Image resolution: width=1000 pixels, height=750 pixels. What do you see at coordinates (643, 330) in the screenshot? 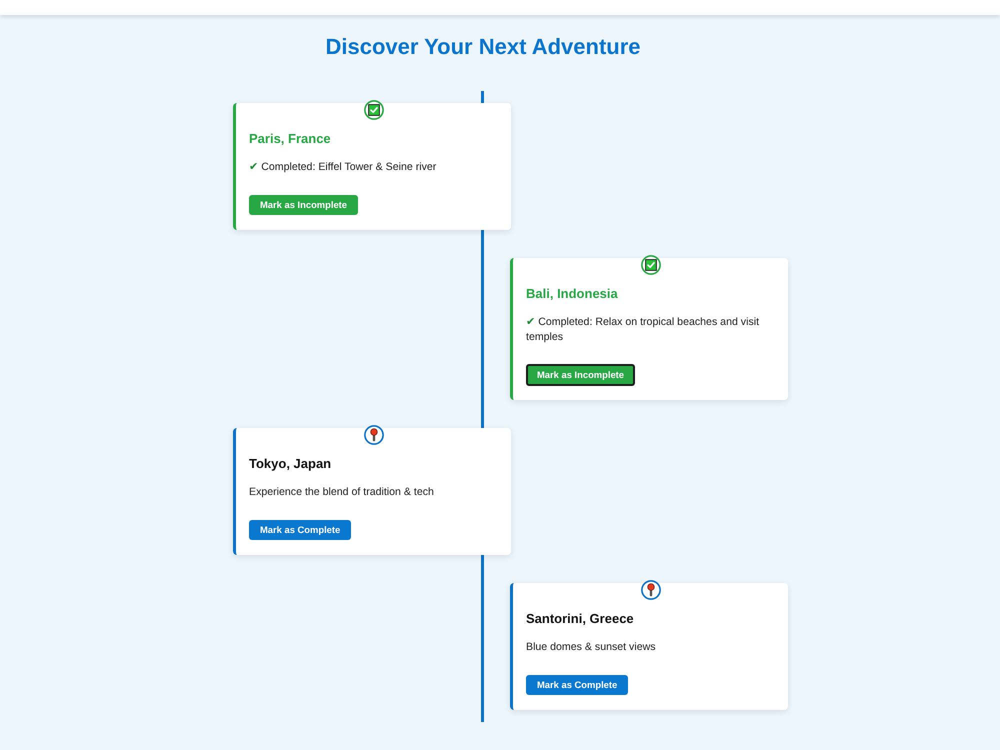
I see `destination-note: ✔ Completed: Relax on tropical beaches and visit temples` at bounding box center [643, 330].